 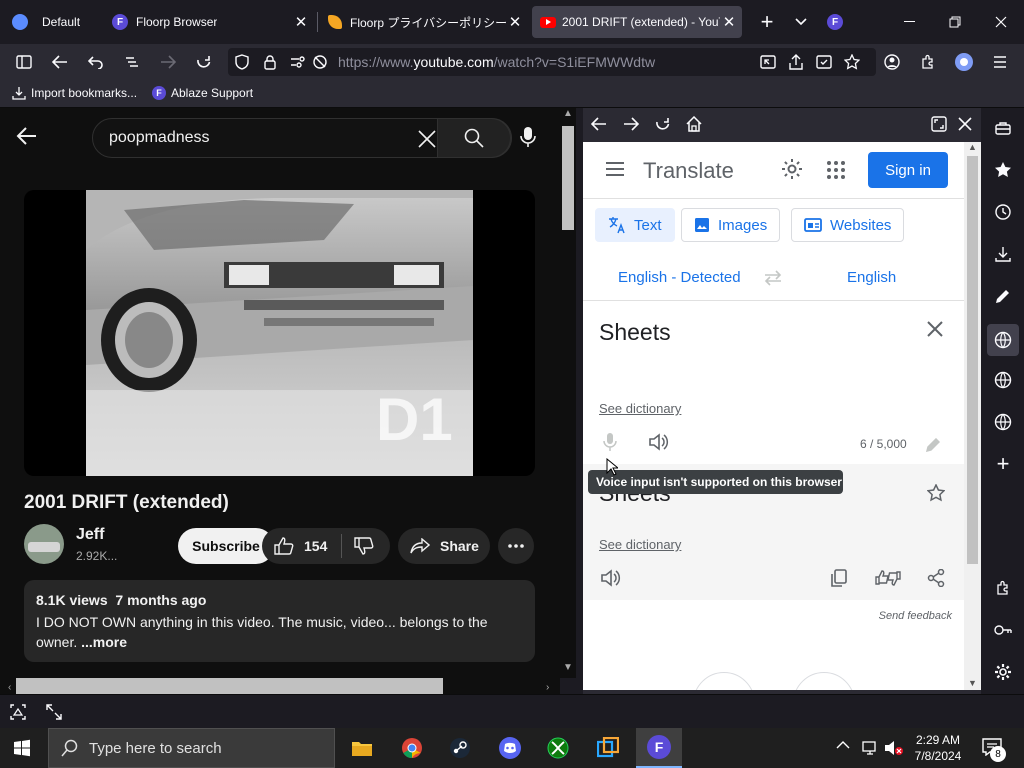 What do you see at coordinates (935, 329) in the screenshot?
I see `clear-source-icon` at bounding box center [935, 329].